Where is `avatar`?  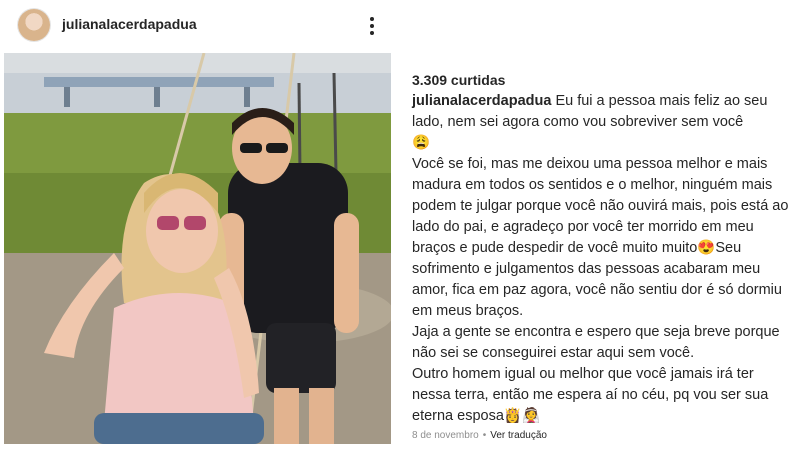
avatar is located at coordinates (34, 25).